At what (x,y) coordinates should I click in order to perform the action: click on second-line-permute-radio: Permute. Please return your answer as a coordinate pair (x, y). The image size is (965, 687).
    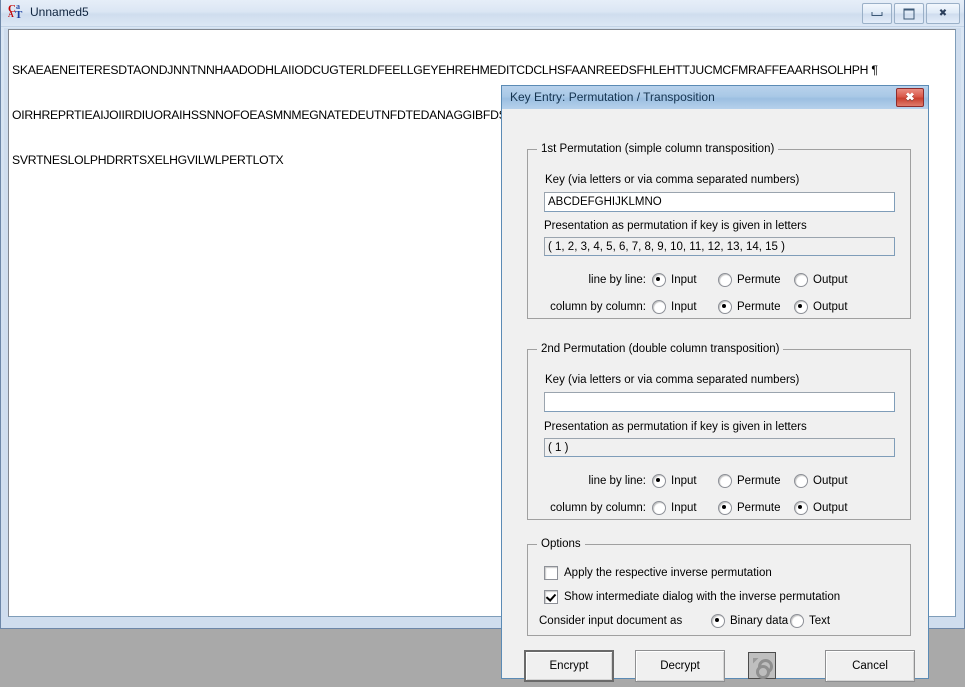
    Looking at the image, I should click on (749, 481).